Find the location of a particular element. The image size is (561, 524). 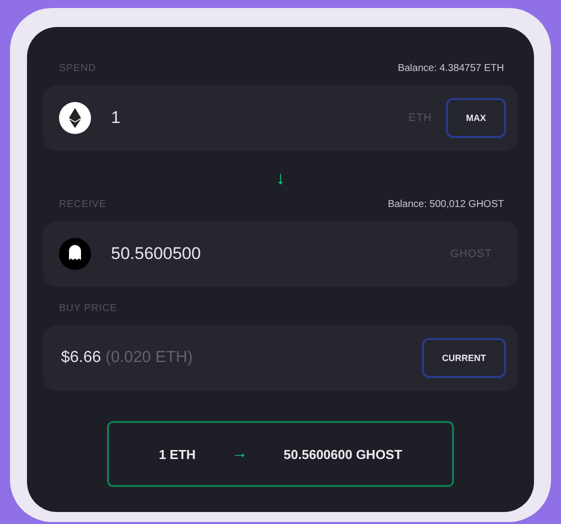

ghost-icon is located at coordinates (75, 254).